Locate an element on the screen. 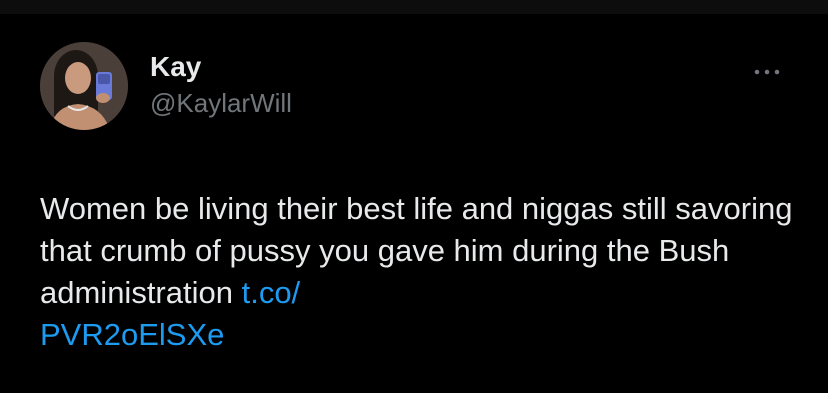 This screenshot has height=393, width=828. profile-photo-icon is located at coordinates (84, 86).